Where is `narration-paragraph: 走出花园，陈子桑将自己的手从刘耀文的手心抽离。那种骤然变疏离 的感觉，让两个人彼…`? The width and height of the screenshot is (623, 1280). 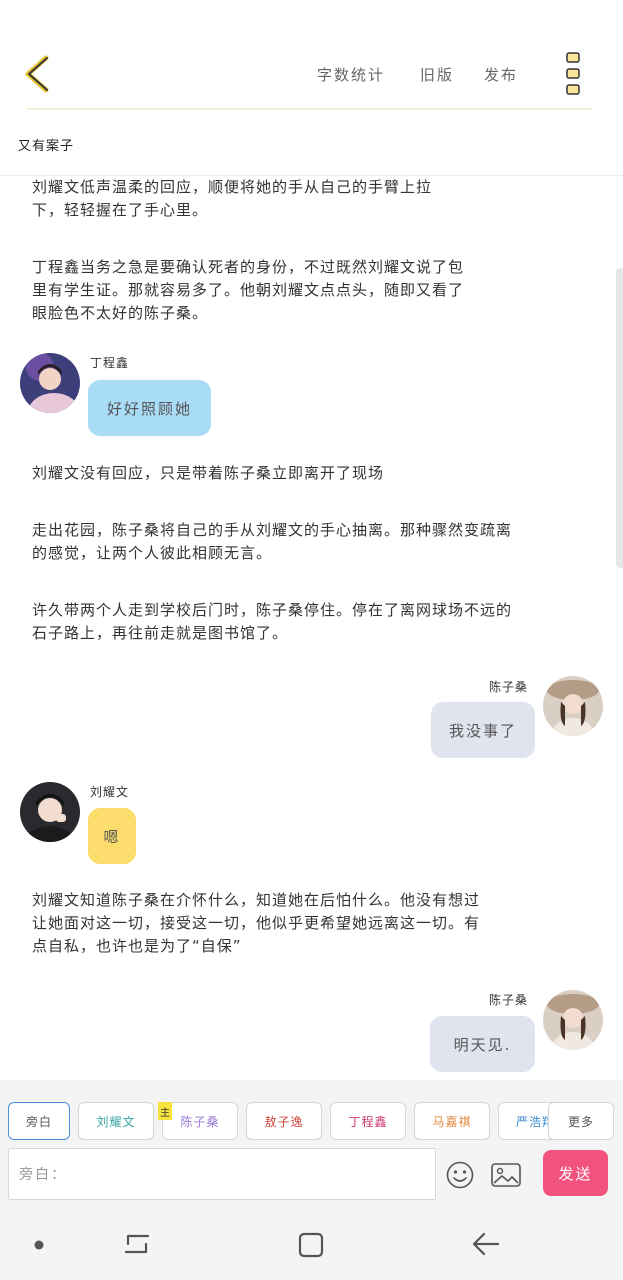 narration-paragraph: 走出花园，陈子桑将自己的手从刘耀文的手心抽离。那种骤然变疏离 的感觉，让两个人彼… is located at coordinates (312, 542).